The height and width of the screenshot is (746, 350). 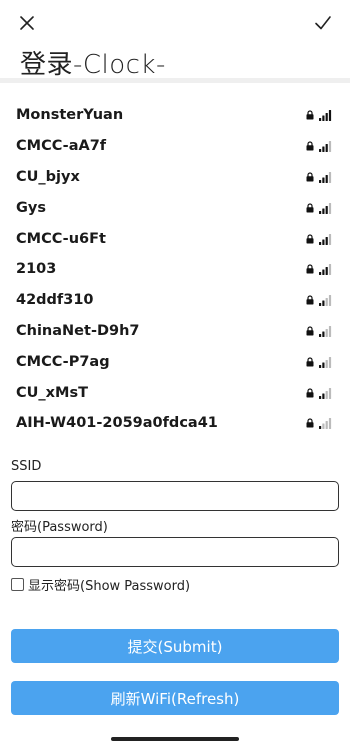 What do you see at coordinates (63, 361) in the screenshot?
I see `wifi-ssid-label: CMCC-P7ag` at bounding box center [63, 361].